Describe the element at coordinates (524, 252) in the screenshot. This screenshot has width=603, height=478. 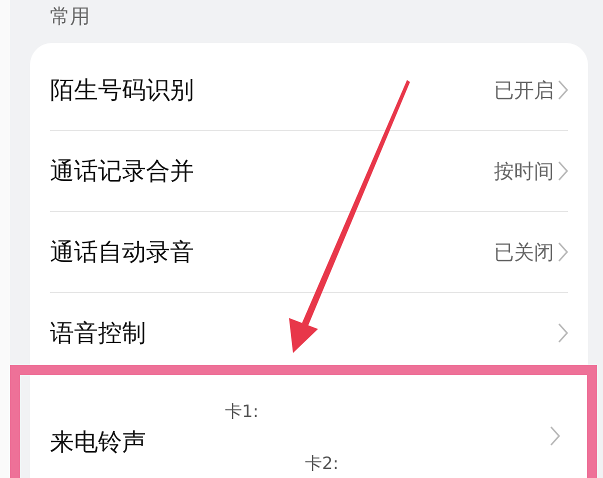
I see `setting-value: 已关闭` at that location.